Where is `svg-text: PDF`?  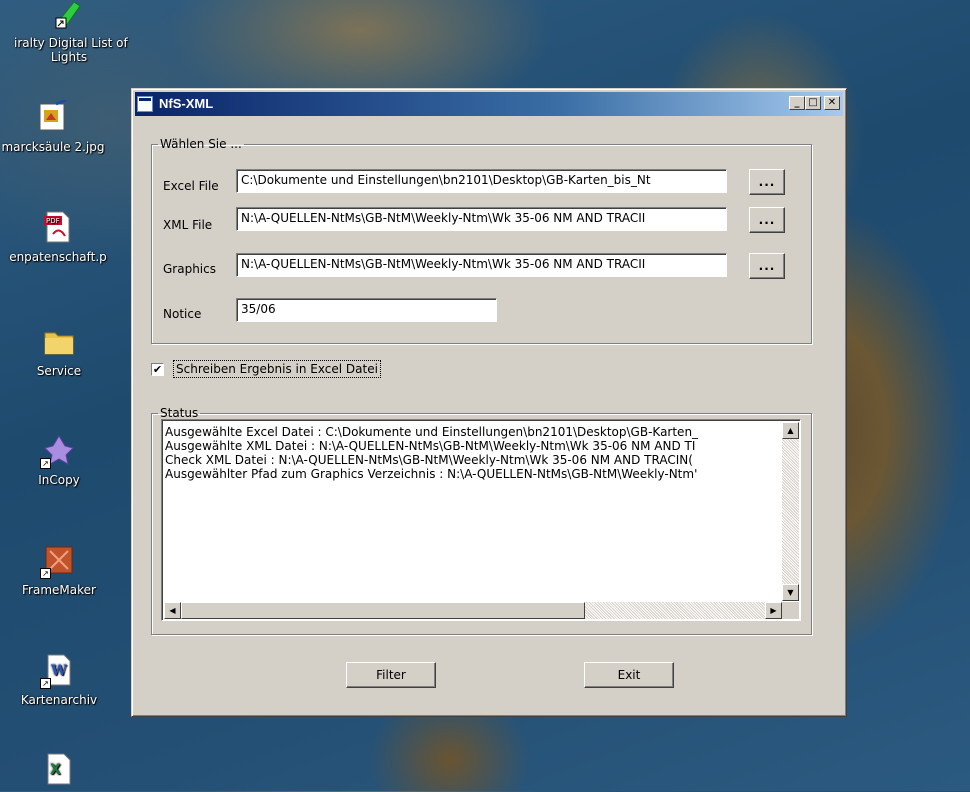
svg-text: PDF is located at coordinates (53, 221).